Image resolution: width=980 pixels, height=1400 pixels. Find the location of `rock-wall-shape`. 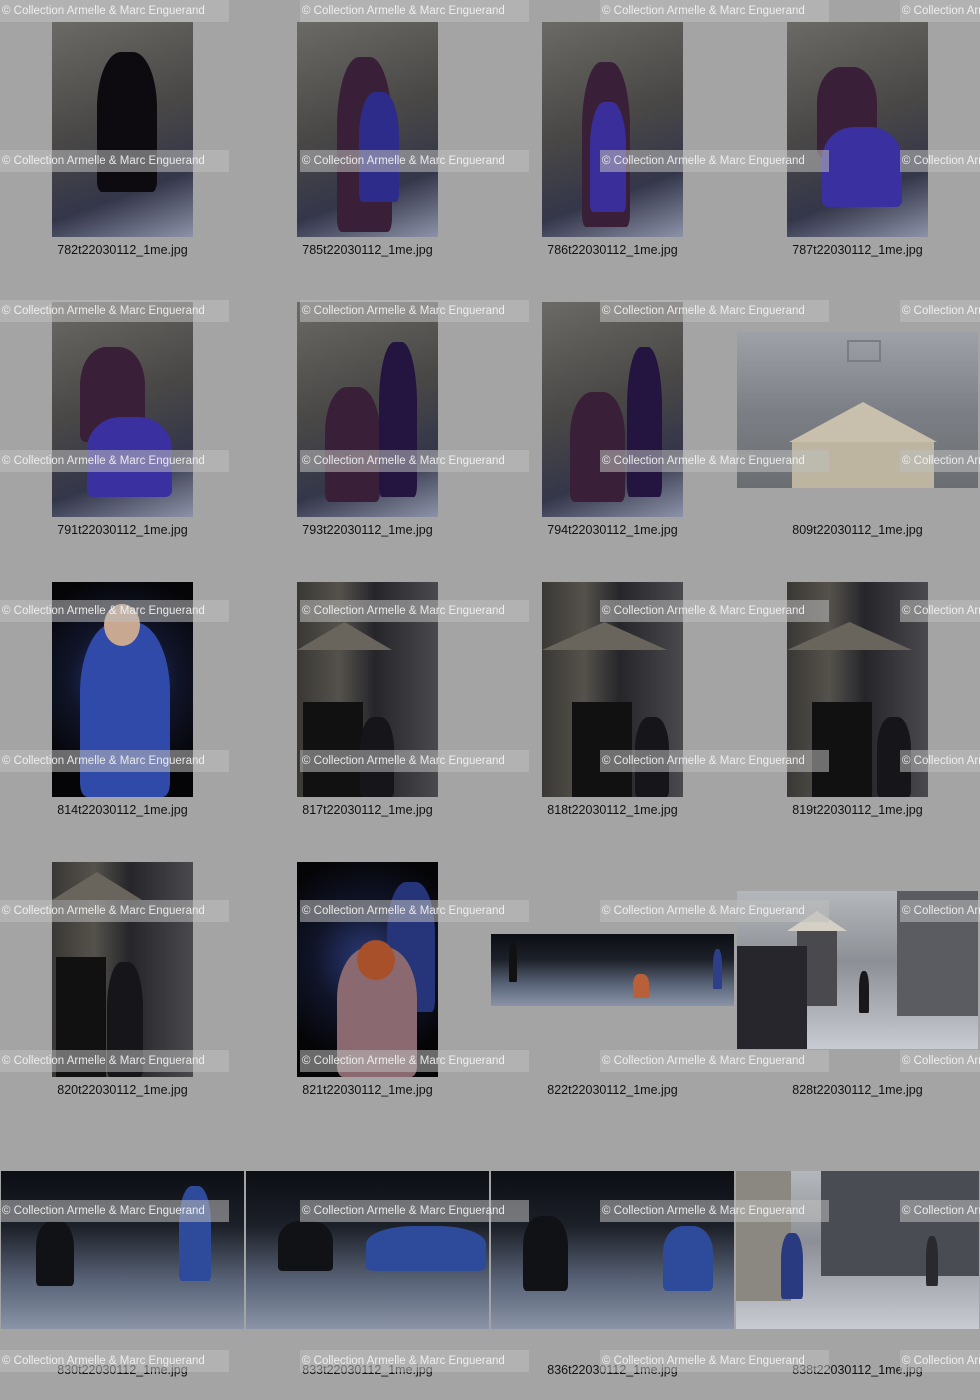

rock-wall-shape is located at coordinates (900, 1223).